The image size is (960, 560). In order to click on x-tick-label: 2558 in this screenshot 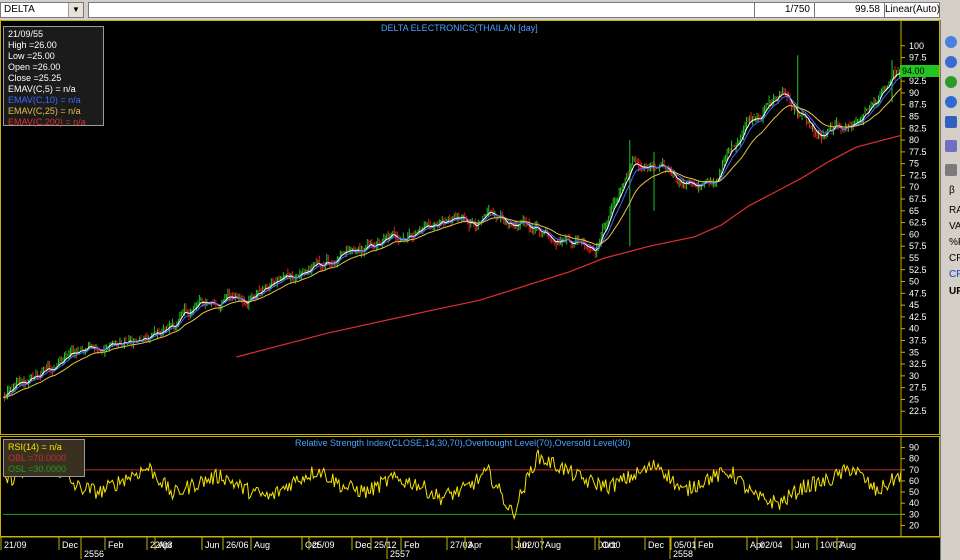, I will do `click(683, 554)`.